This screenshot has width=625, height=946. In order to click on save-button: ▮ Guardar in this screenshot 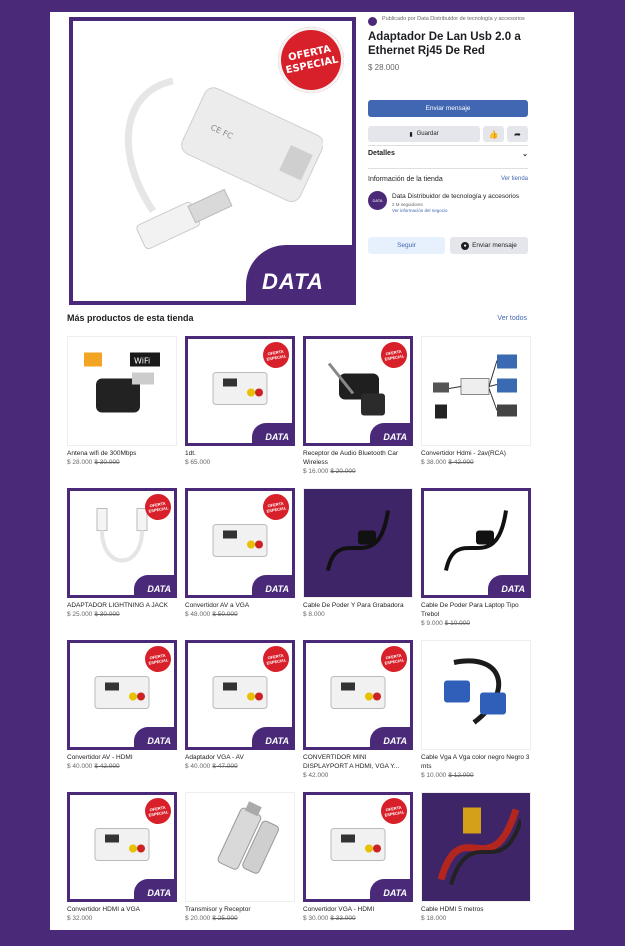, I will do `click(424, 134)`.